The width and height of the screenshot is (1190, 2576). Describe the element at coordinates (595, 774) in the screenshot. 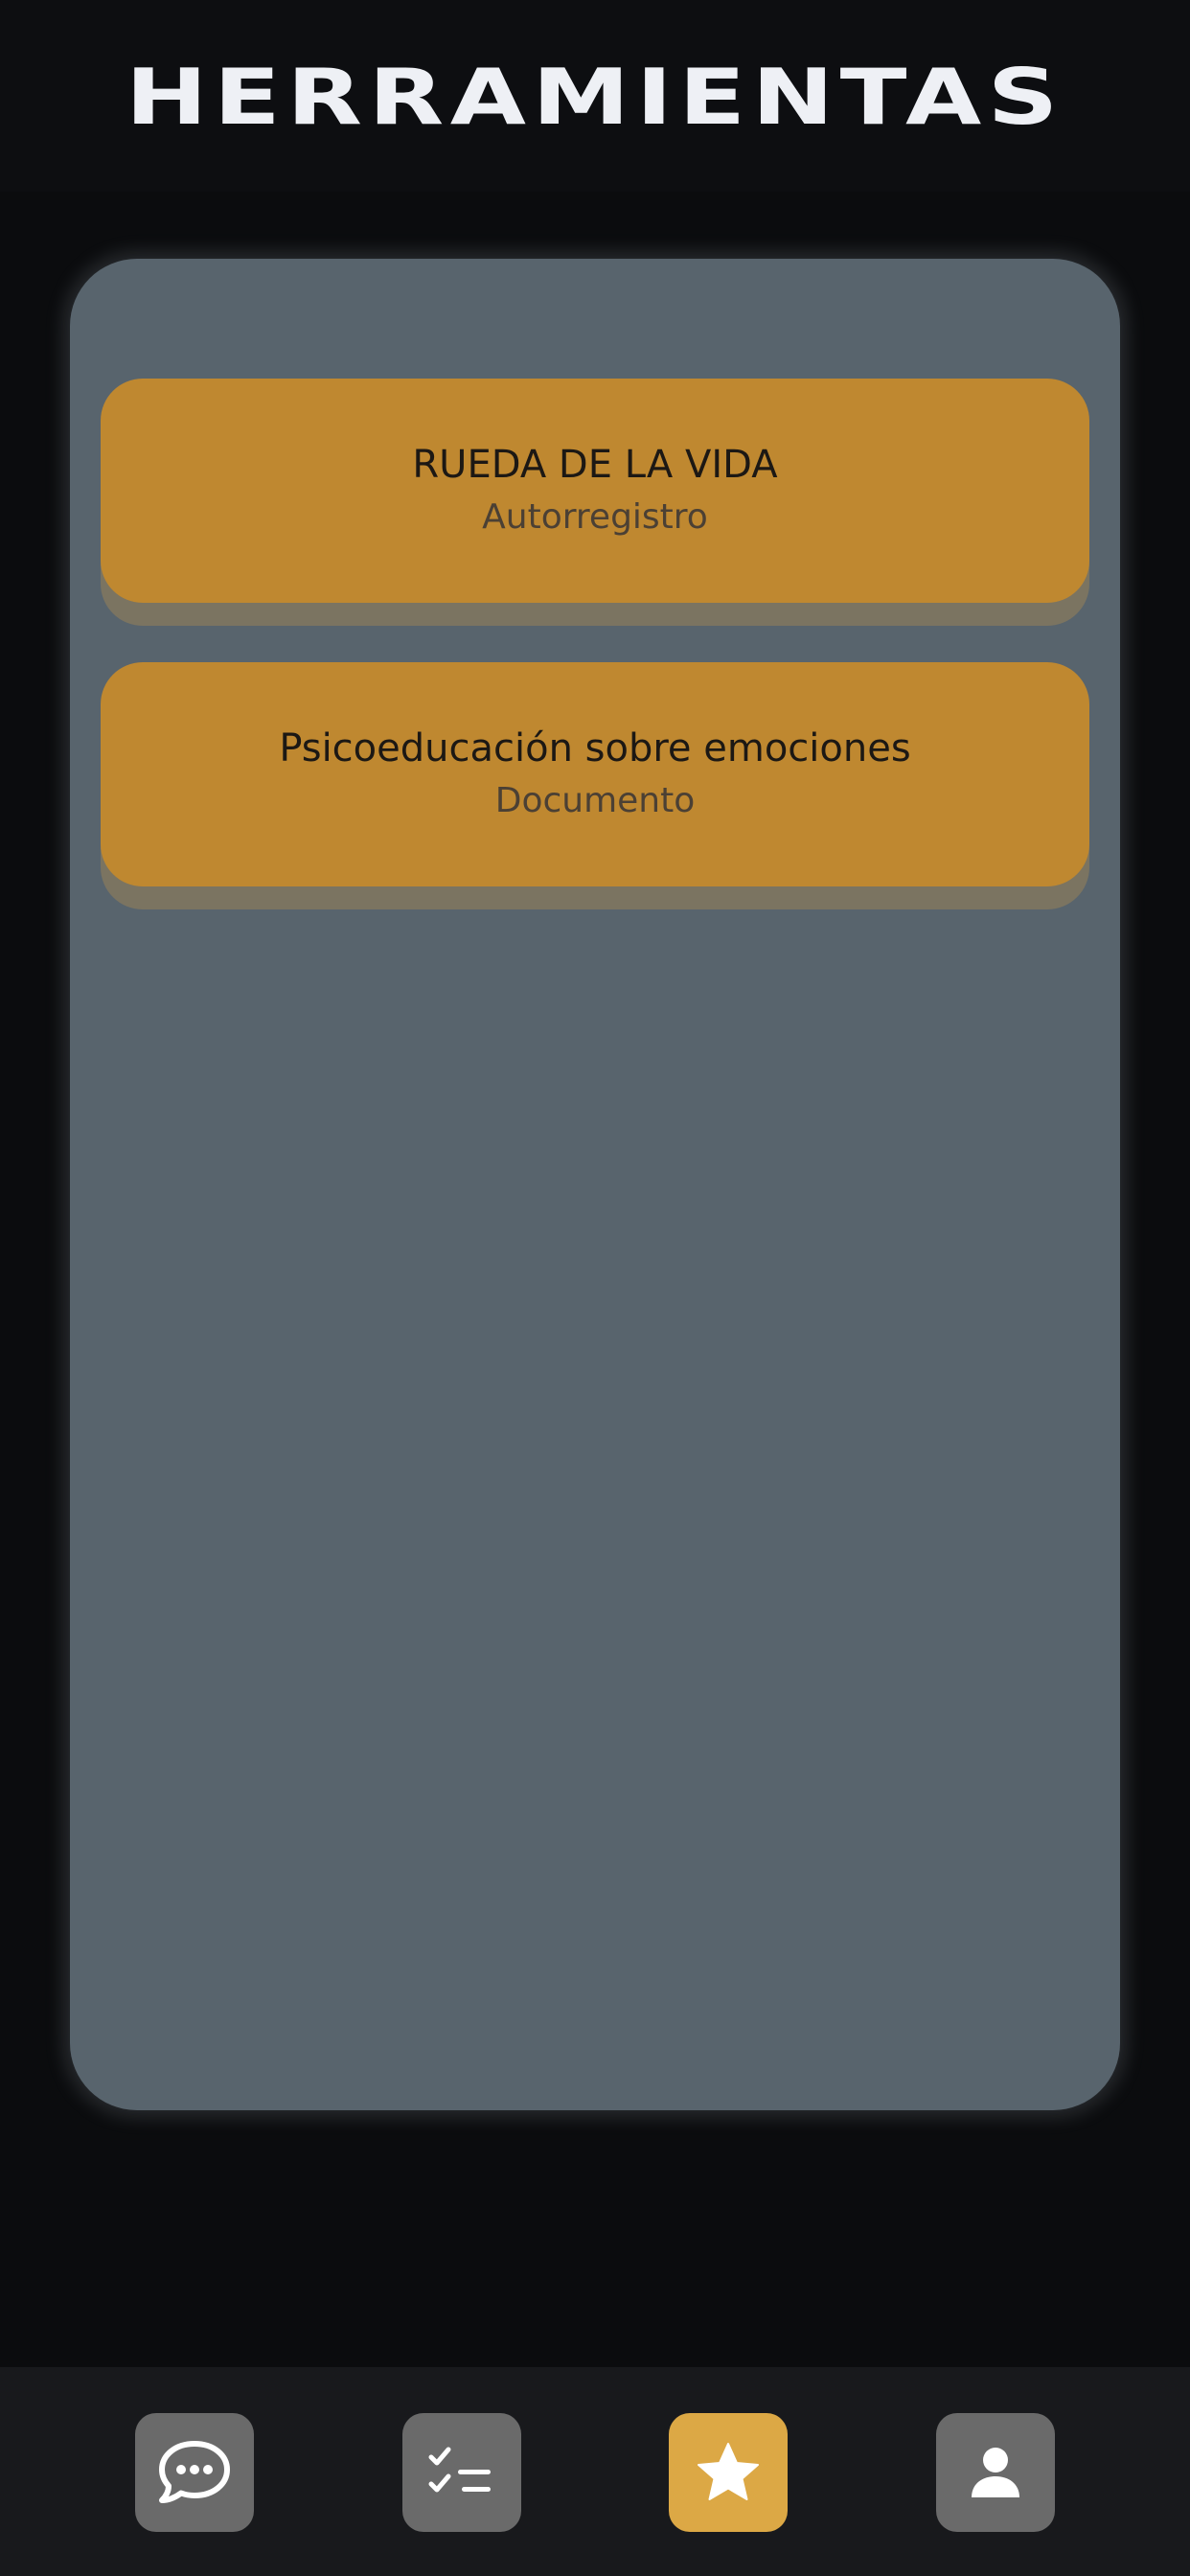

I see `tool-card-psicoeducacion: Psicoeducación sobre emociones Documento` at that location.